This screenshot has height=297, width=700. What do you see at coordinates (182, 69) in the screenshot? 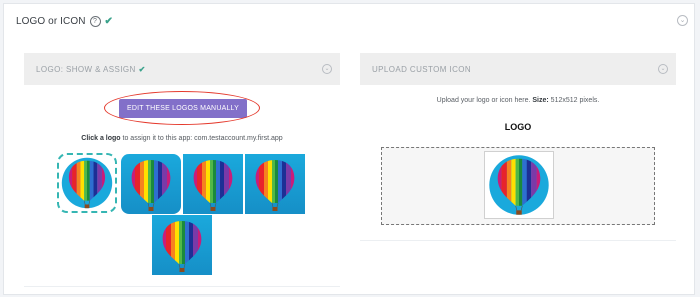
I see `logo-show-assign-header: LOGO: SHOW & ASSIGN ✔ ⌄` at bounding box center [182, 69].